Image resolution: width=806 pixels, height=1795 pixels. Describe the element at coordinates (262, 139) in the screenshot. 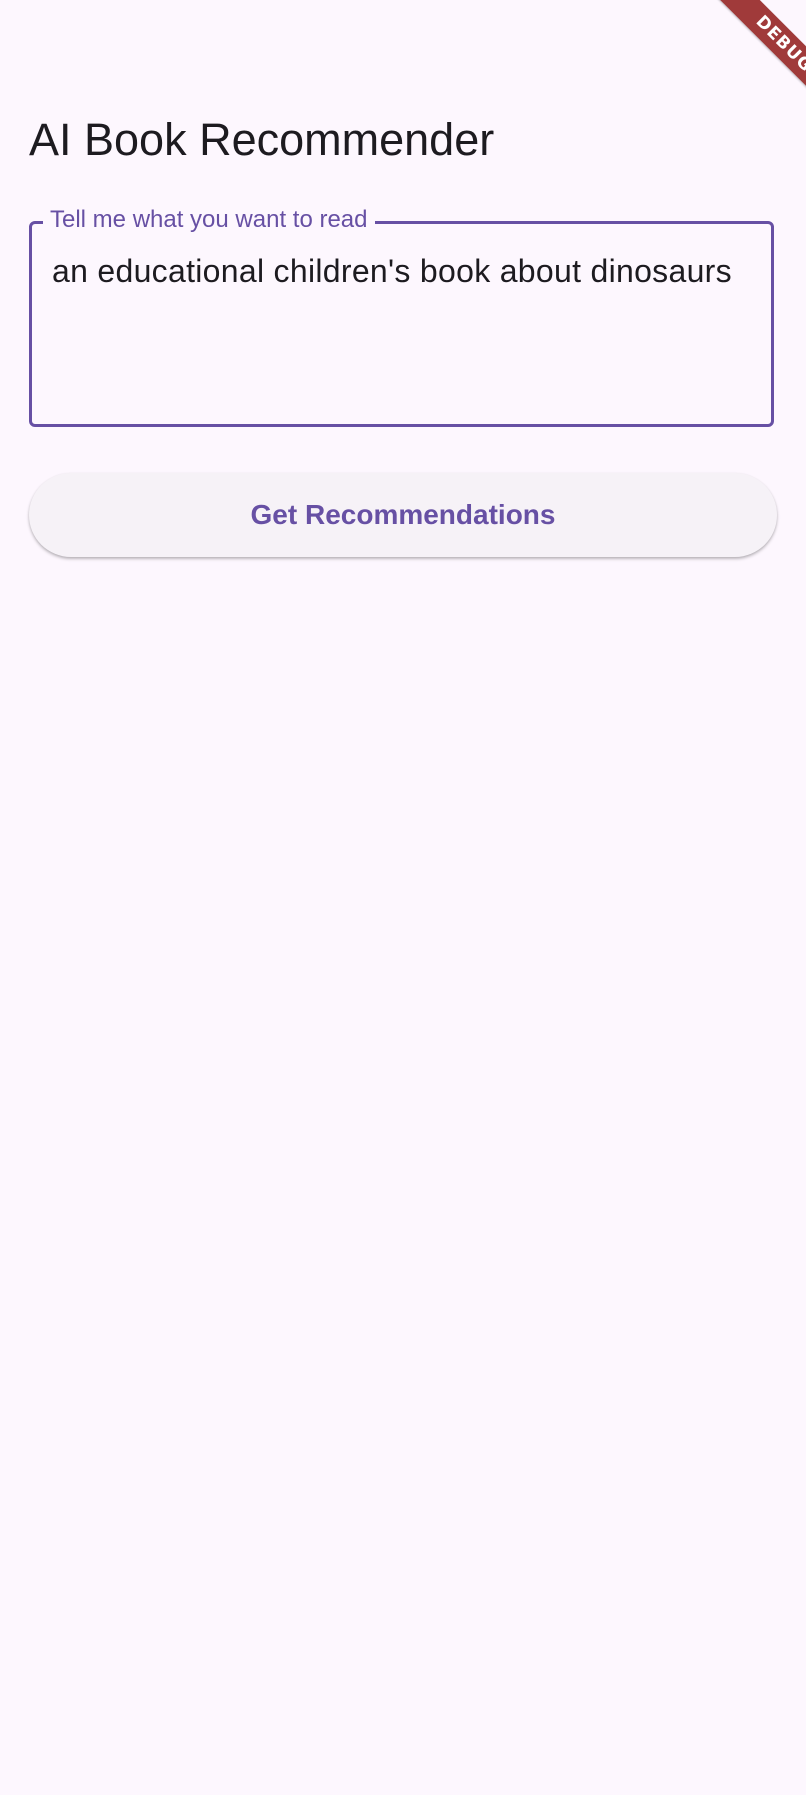

I see `page-title: AI Book Recommender` at that location.